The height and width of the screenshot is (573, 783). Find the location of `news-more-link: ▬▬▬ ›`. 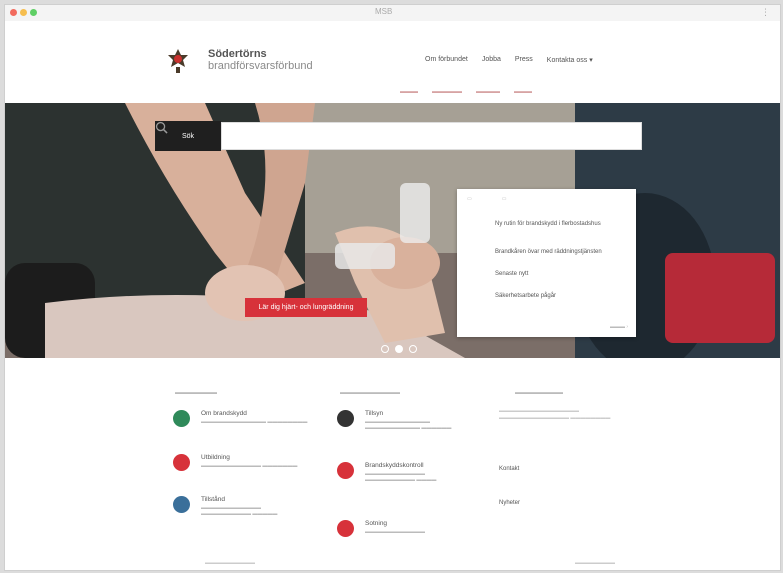

news-more-link: ▬▬▬ › is located at coordinates (619, 327).